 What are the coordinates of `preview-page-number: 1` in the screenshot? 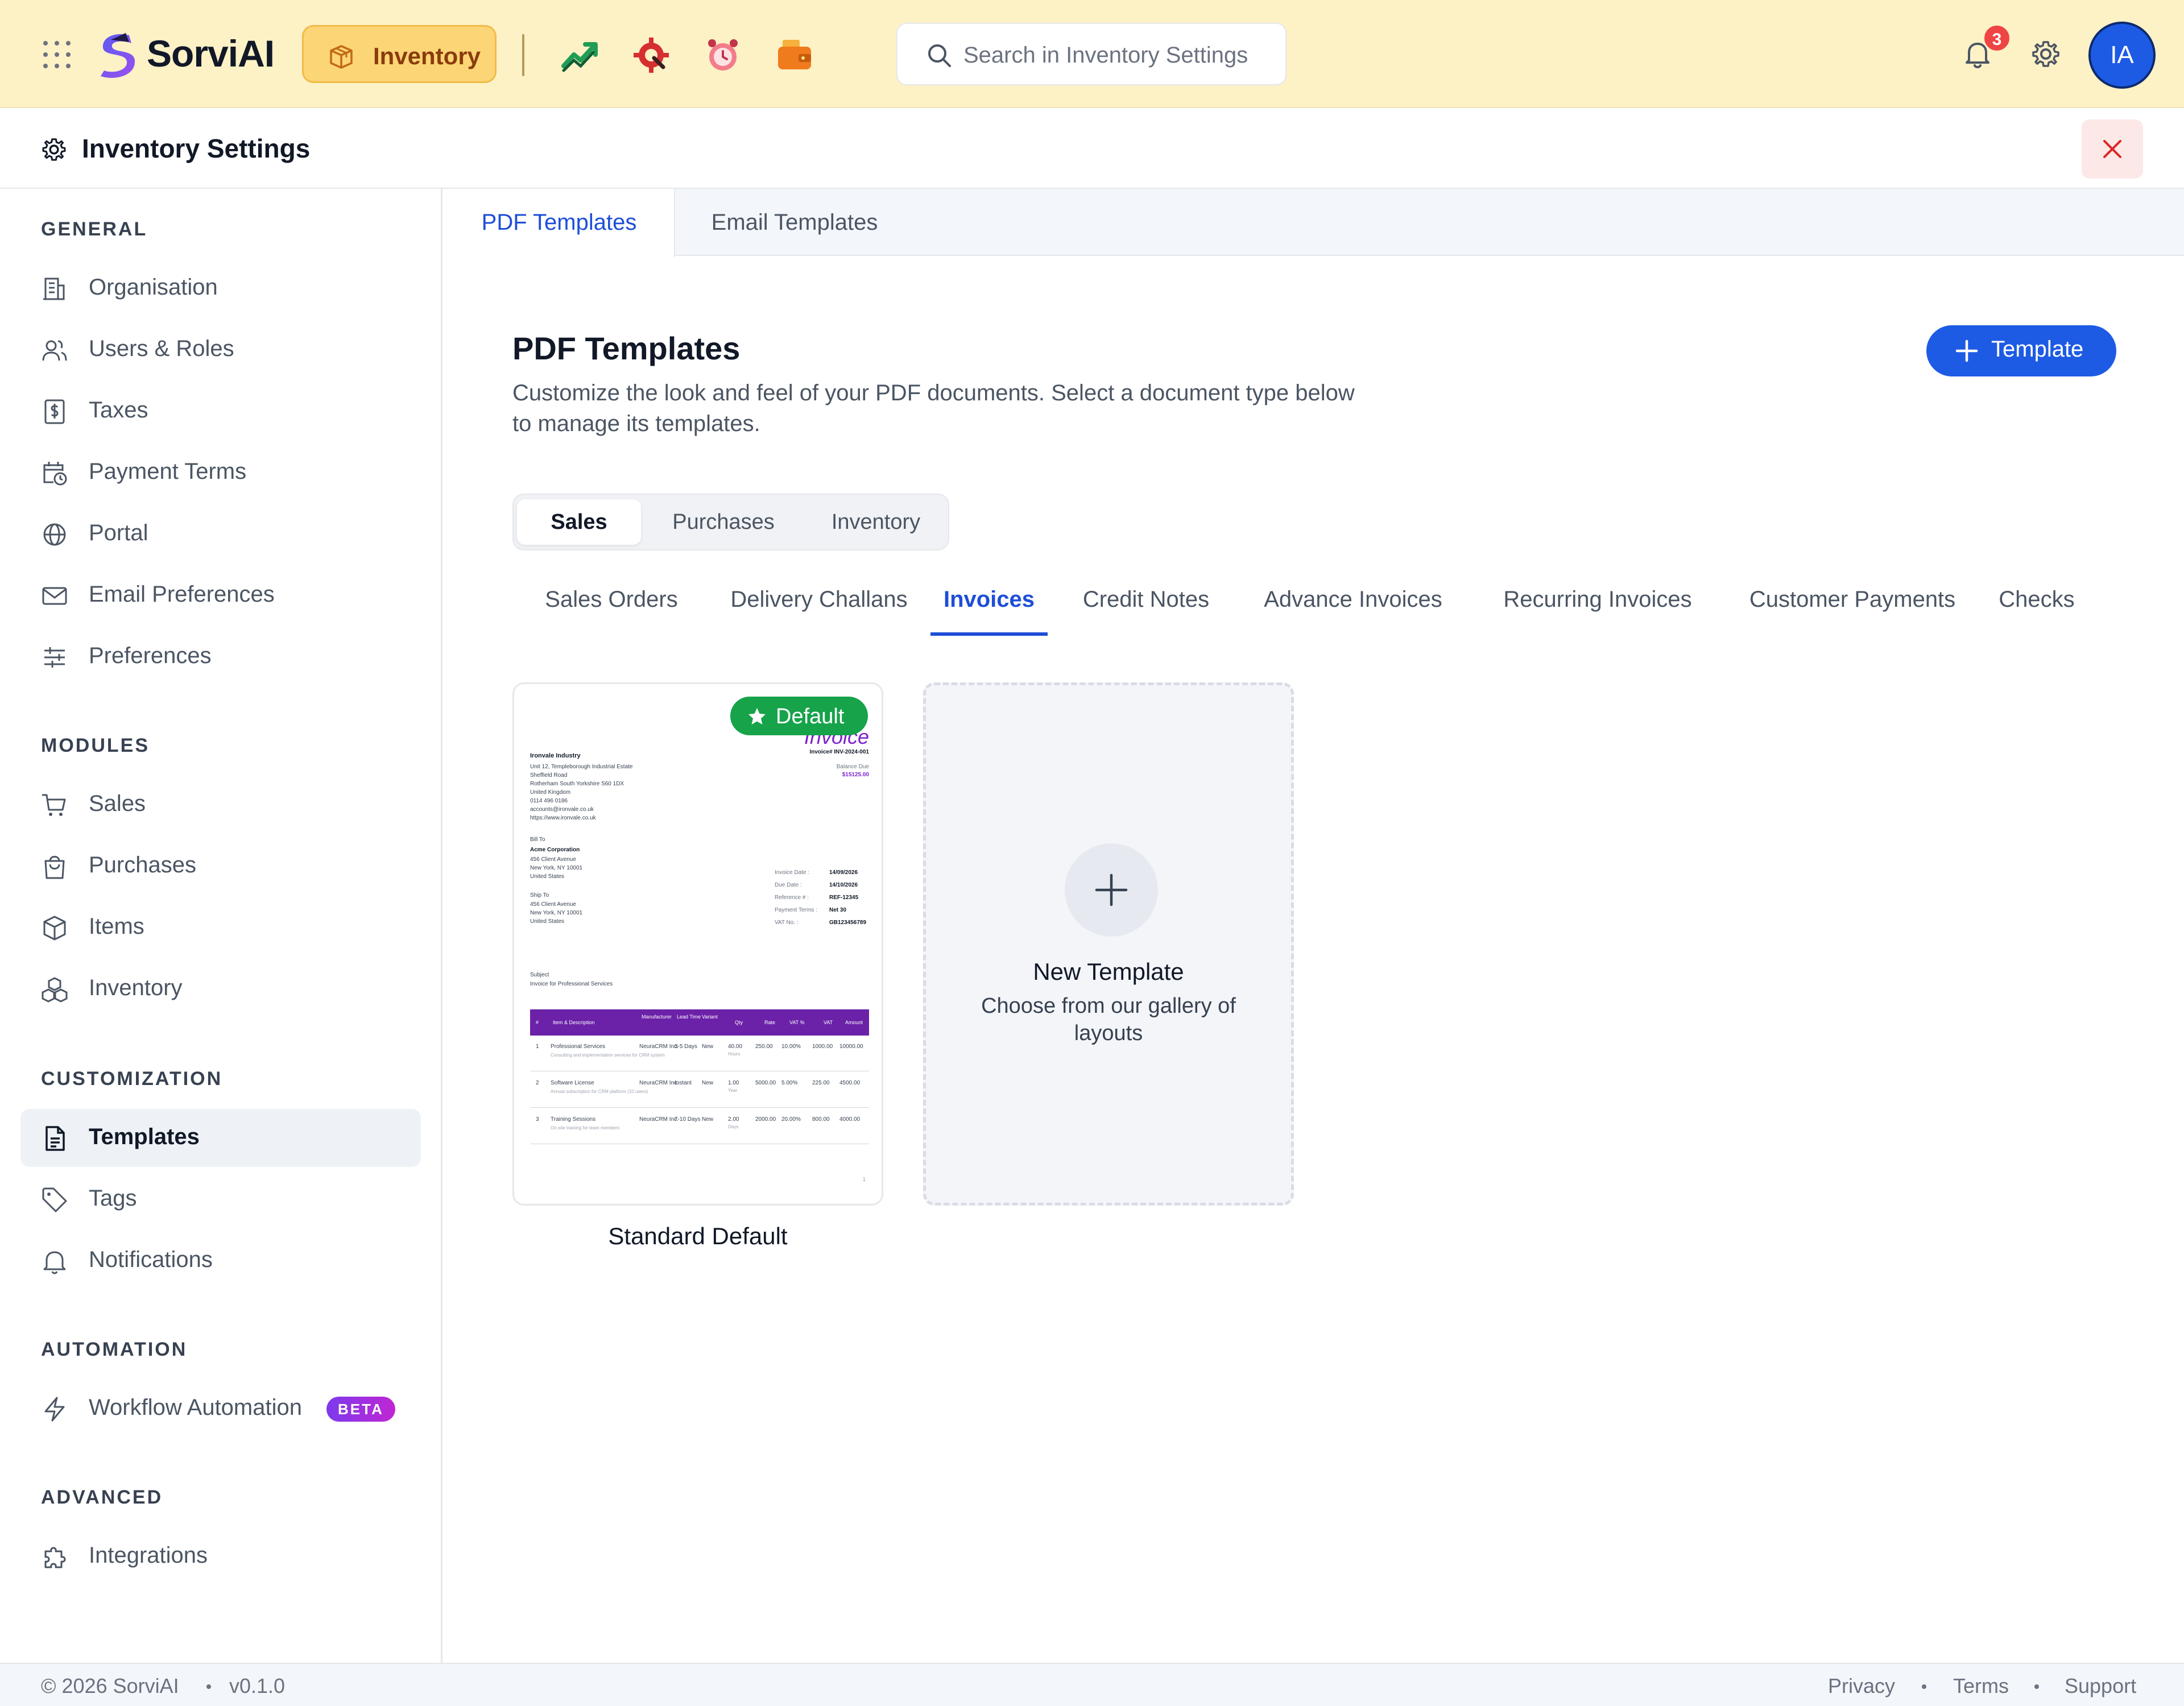 It's located at (864, 1180).